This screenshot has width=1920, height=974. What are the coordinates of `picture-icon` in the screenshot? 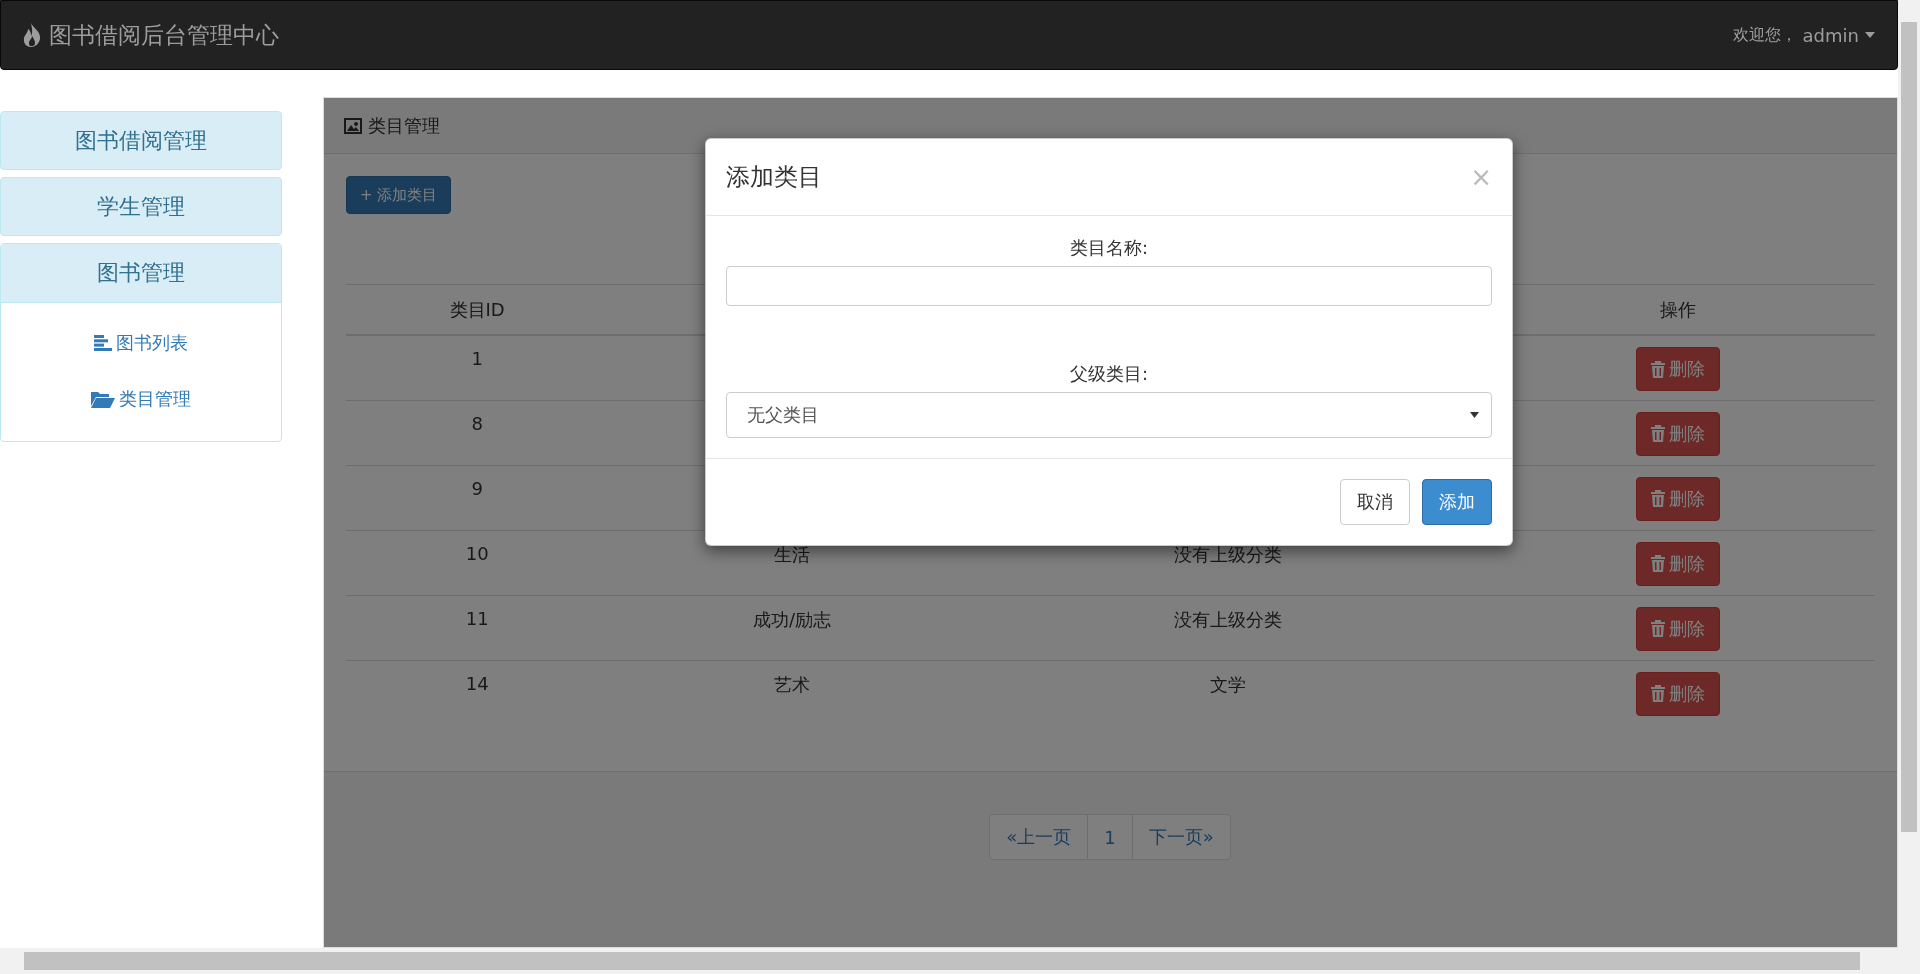 It's located at (353, 125).